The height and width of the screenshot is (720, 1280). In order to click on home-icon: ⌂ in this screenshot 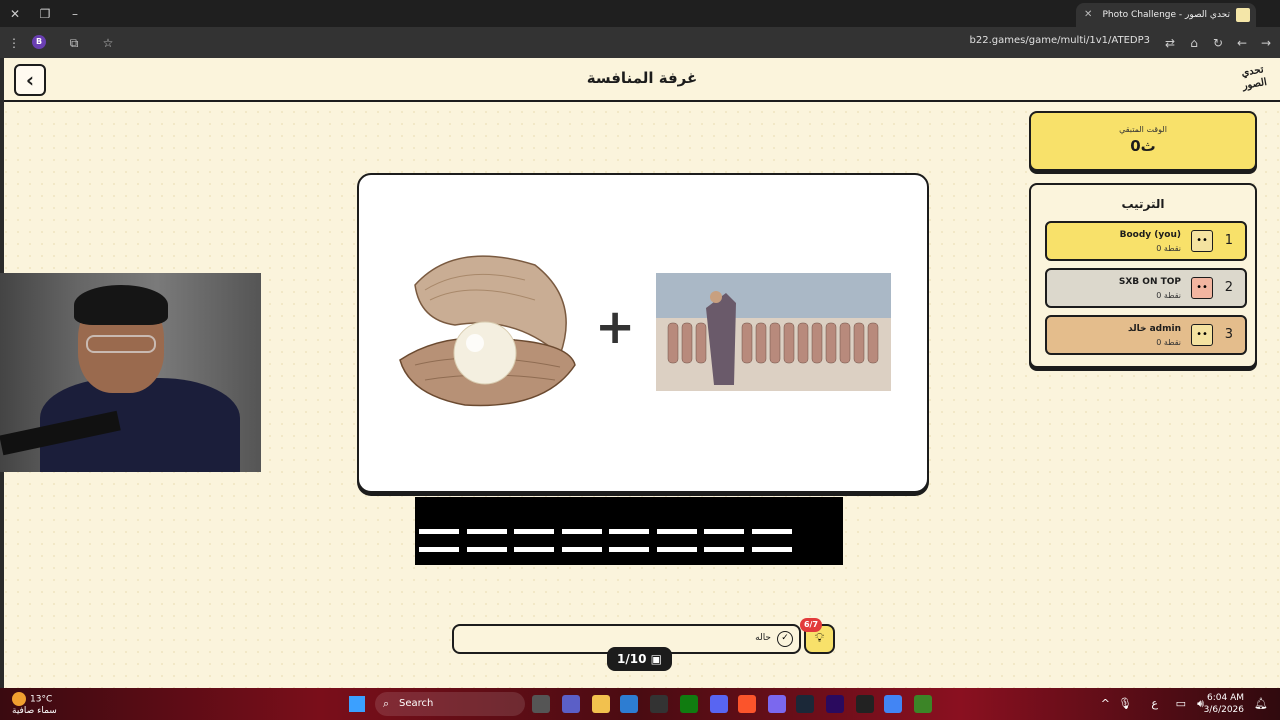, I will do `click(1194, 43)`.